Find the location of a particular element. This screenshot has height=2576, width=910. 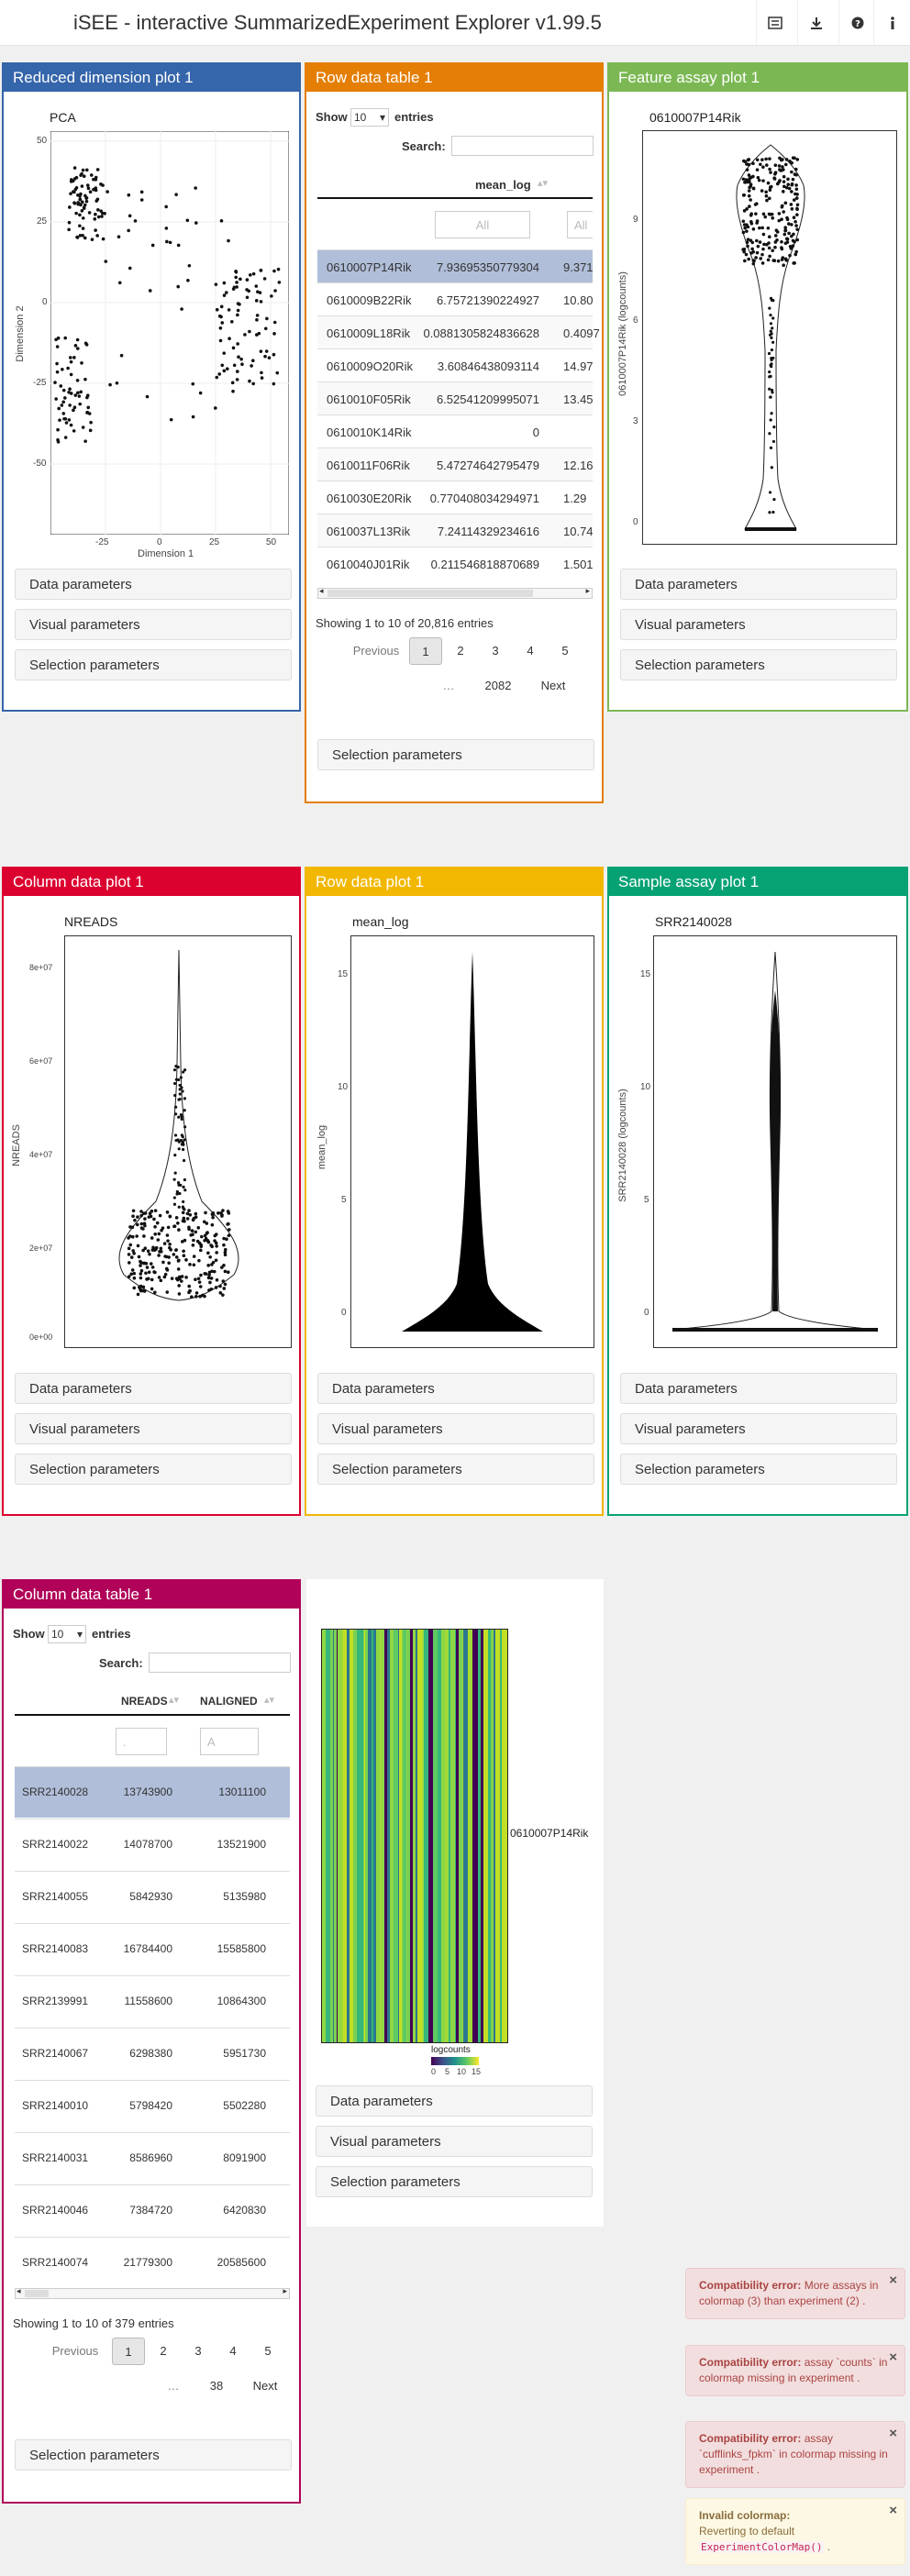

table-row: 0610040J01Rik 0.211546818870689 1.501 is located at coordinates (455, 563).